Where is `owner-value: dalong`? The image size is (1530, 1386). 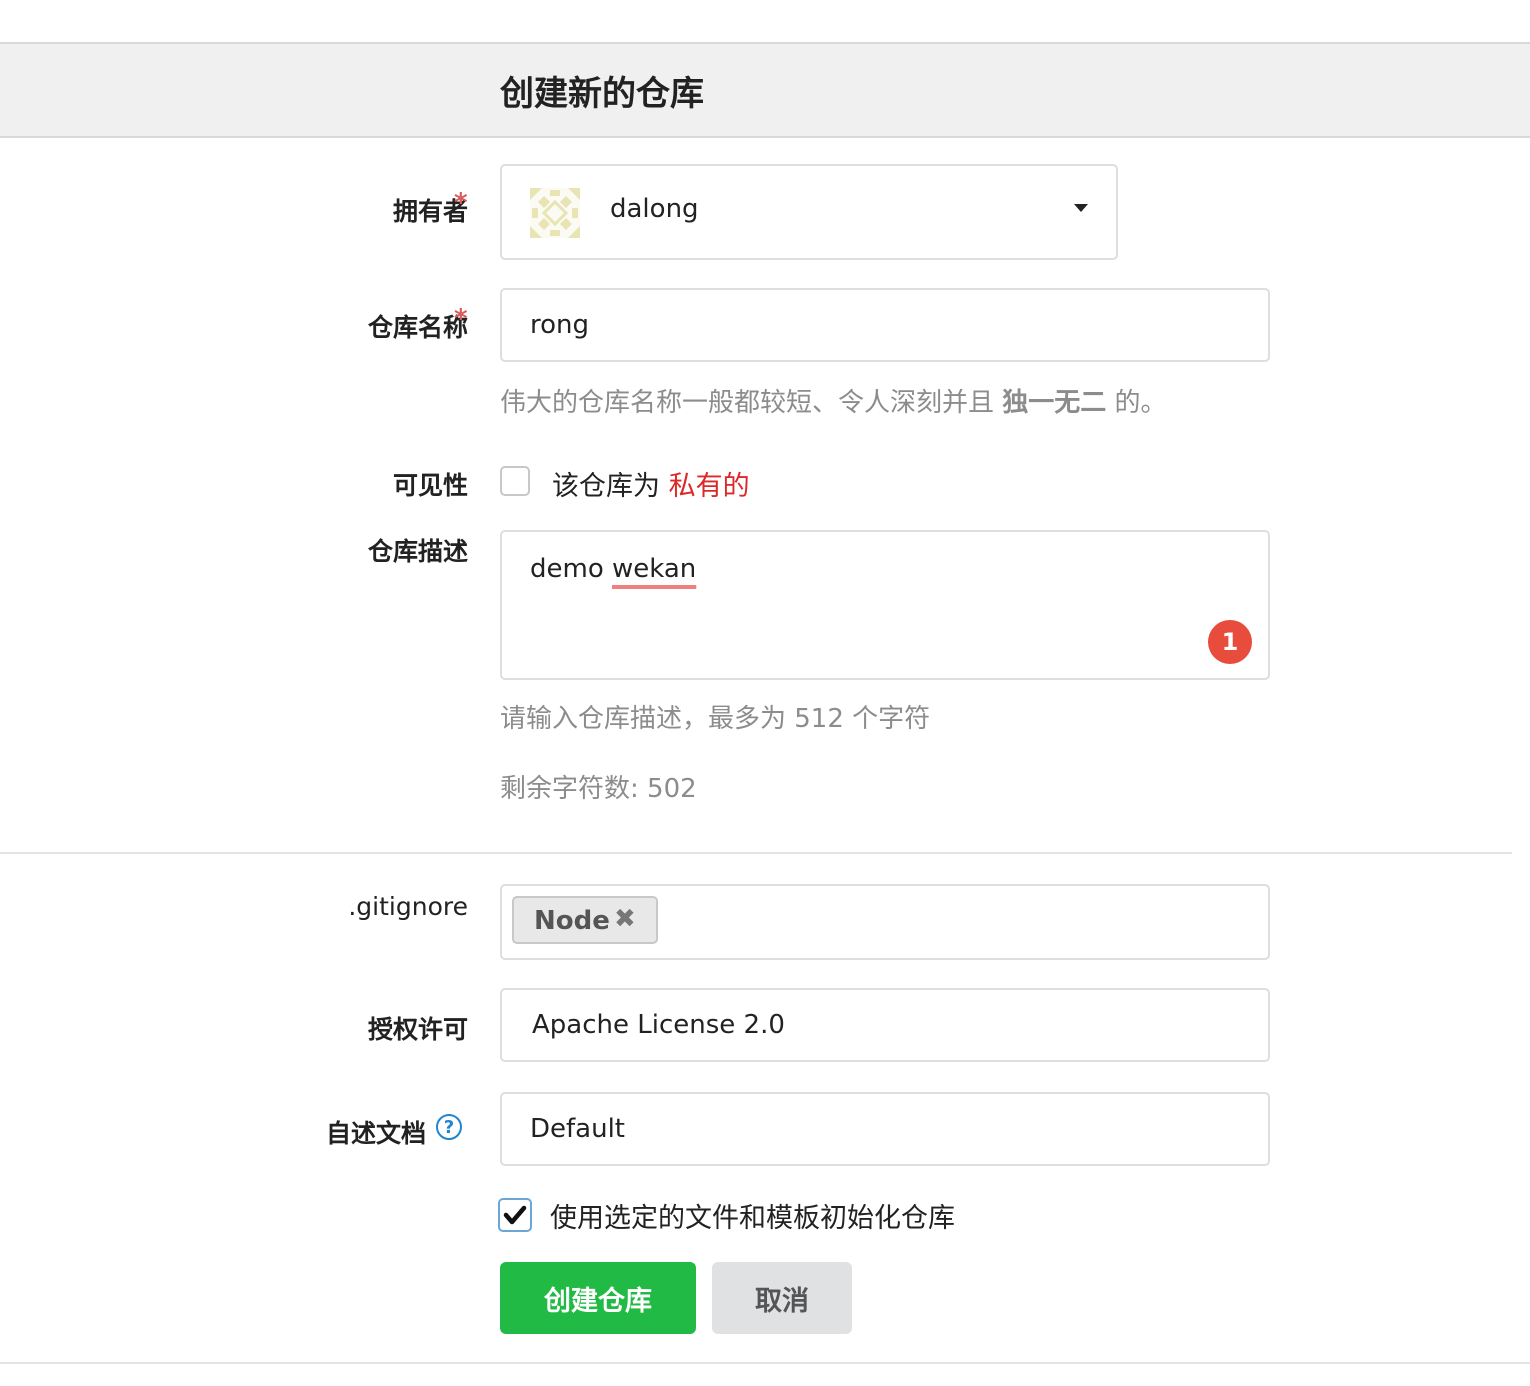
owner-value: dalong is located at coordinates (654, 209).